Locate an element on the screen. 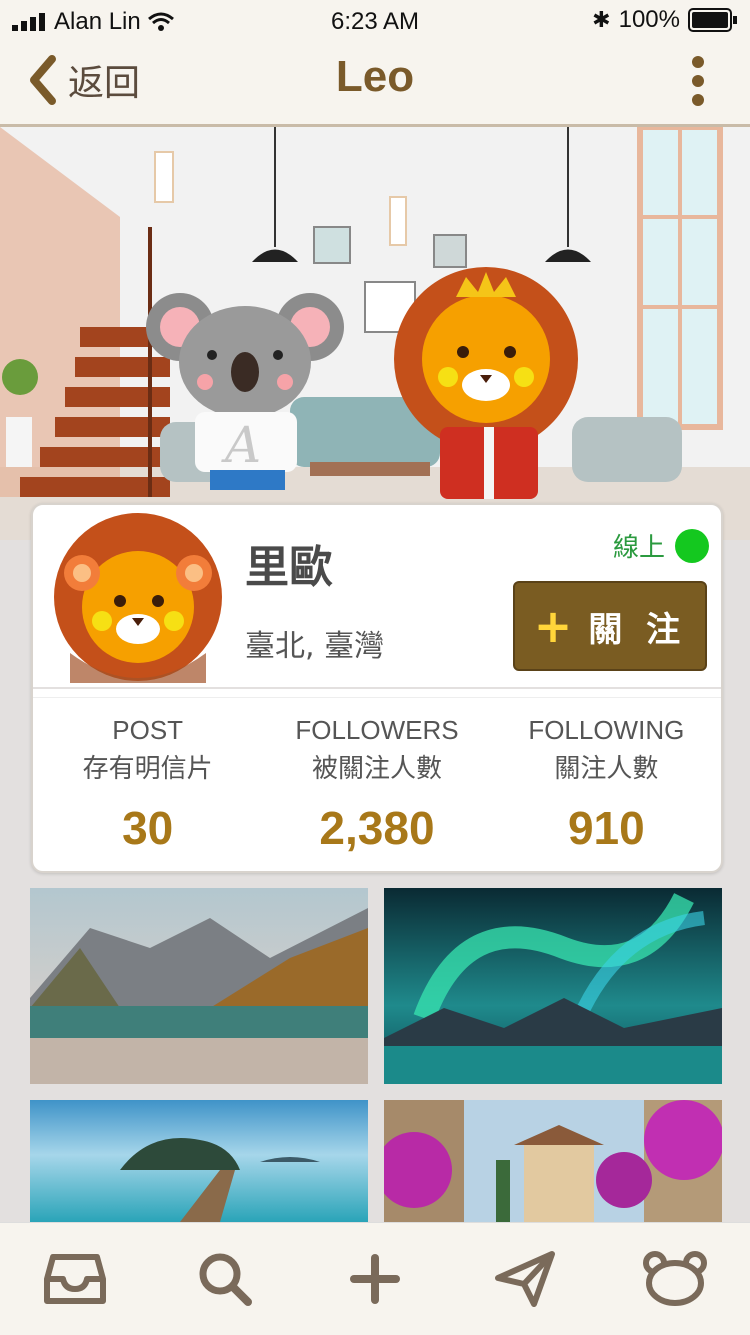 This screenshot has width=750, height=1335. battery-percent: 100% is located at coordinates (649, 19).